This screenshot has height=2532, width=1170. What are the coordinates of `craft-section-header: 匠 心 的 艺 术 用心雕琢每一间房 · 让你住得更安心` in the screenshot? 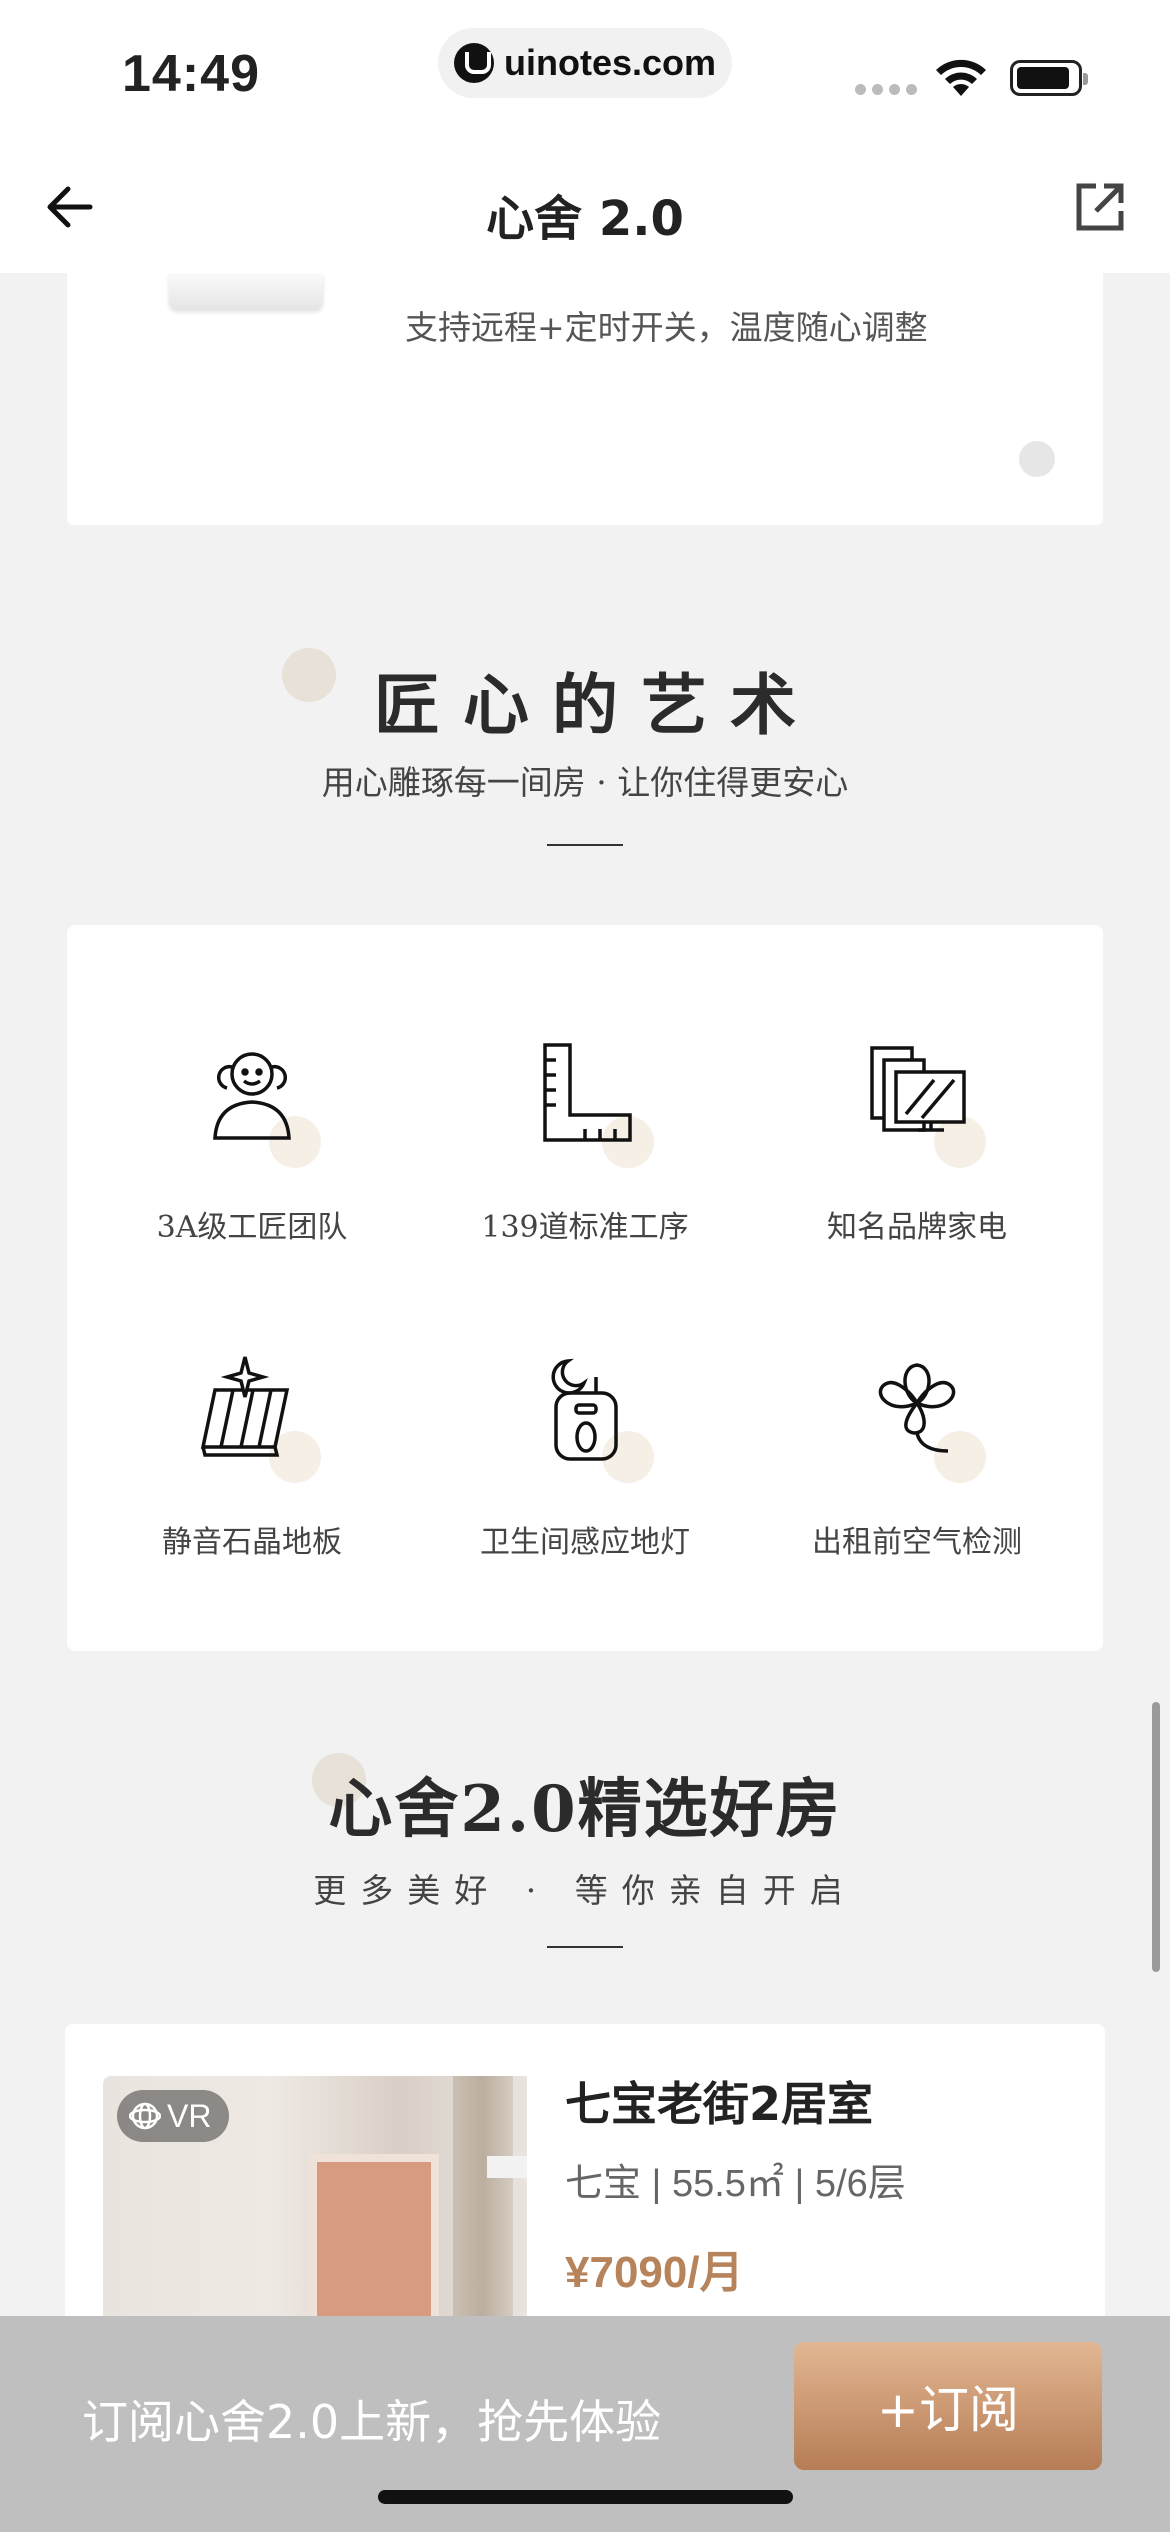 It's located at (585, 749).